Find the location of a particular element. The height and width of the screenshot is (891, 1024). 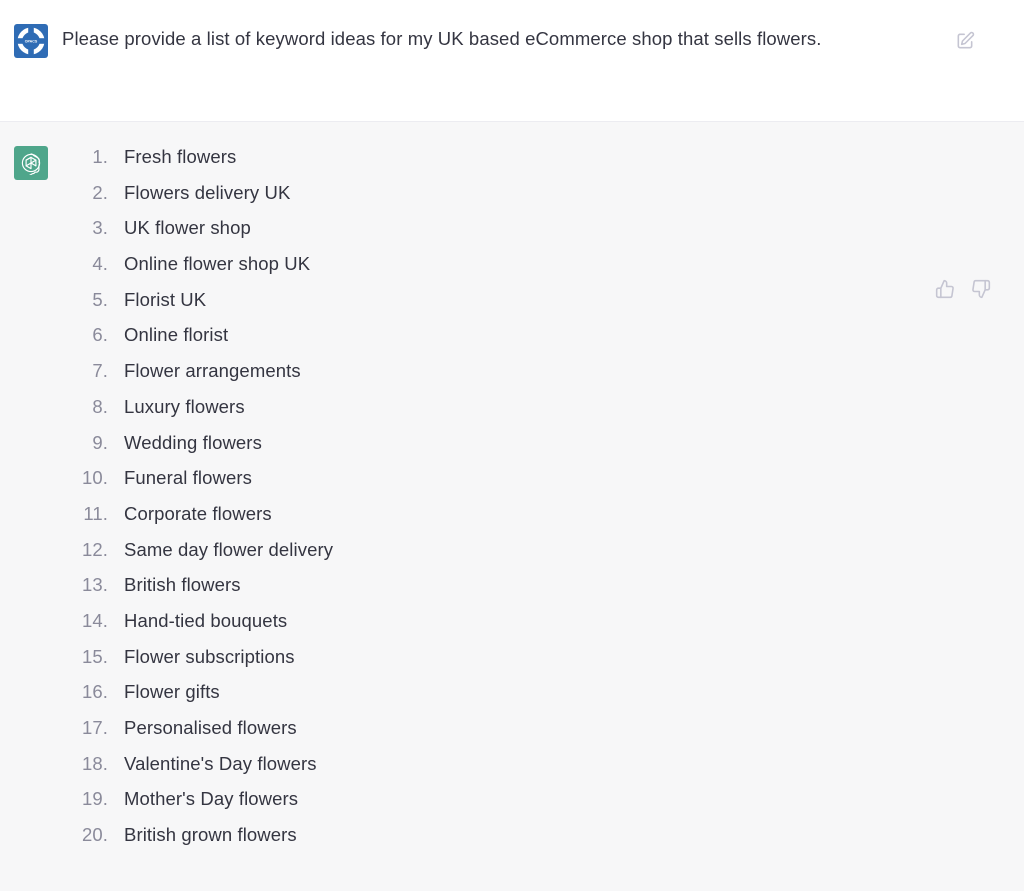

svg-text: OPACS is located at coordinates (31, 42).